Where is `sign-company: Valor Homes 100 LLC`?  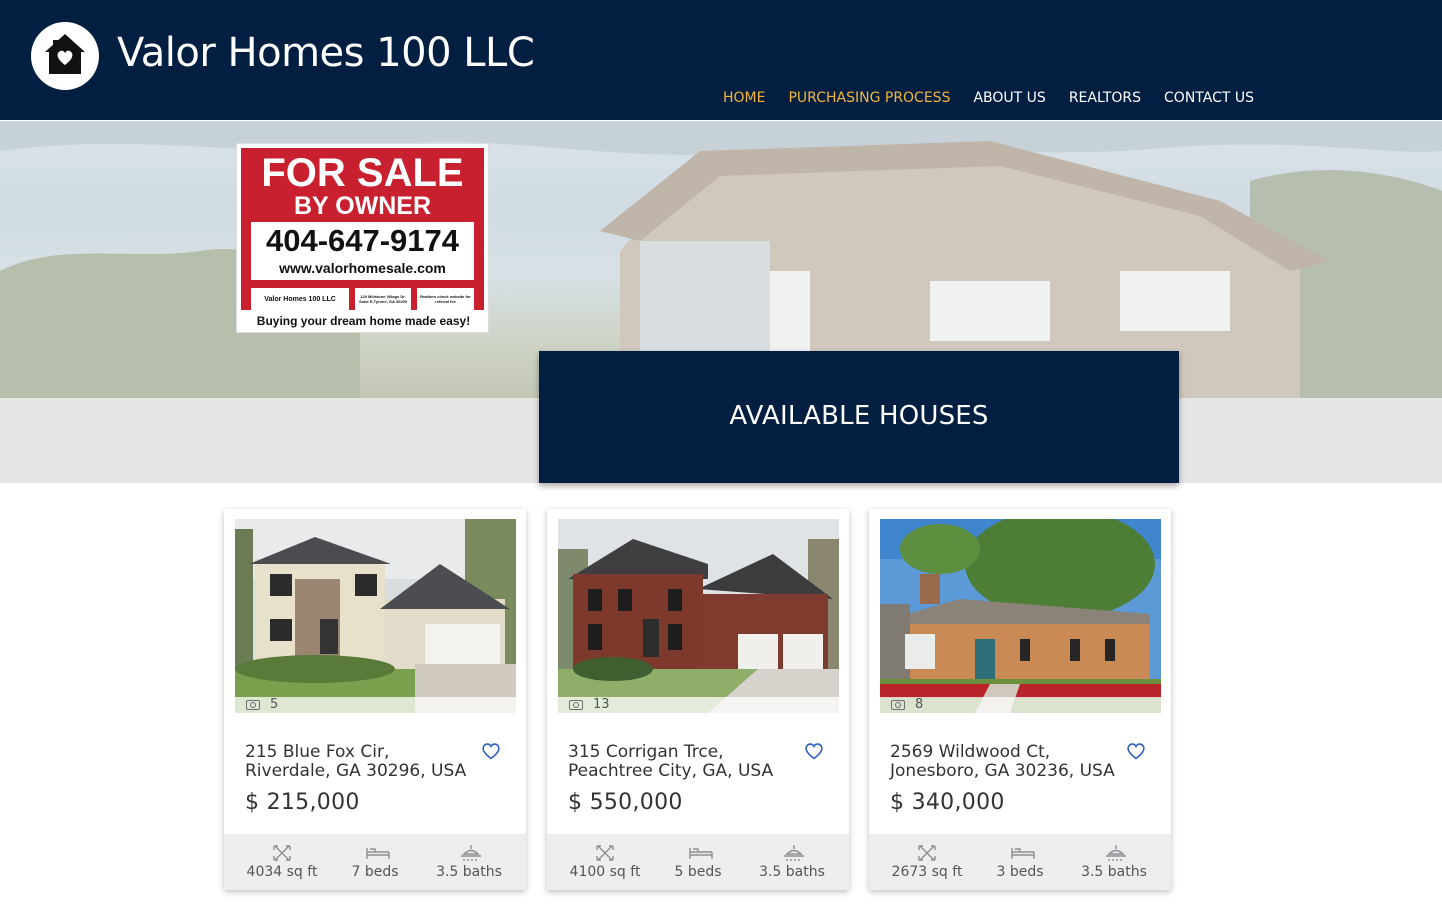
sign-company: Valor Homes 100 LLC is located at coordinates (300, 299).